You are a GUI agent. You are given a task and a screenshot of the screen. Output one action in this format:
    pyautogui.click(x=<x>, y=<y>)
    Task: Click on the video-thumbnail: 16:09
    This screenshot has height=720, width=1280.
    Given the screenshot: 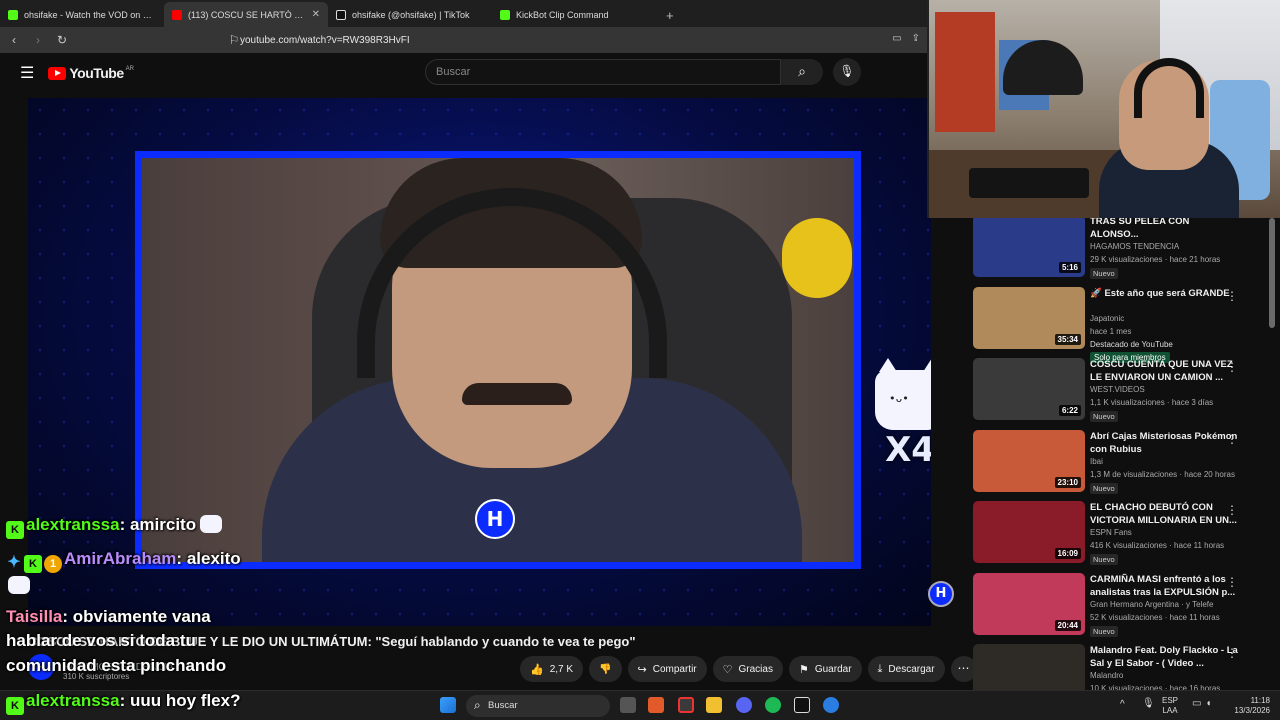 What is the action you would take?
    pyautogui.click(x=1029, y=532)
    